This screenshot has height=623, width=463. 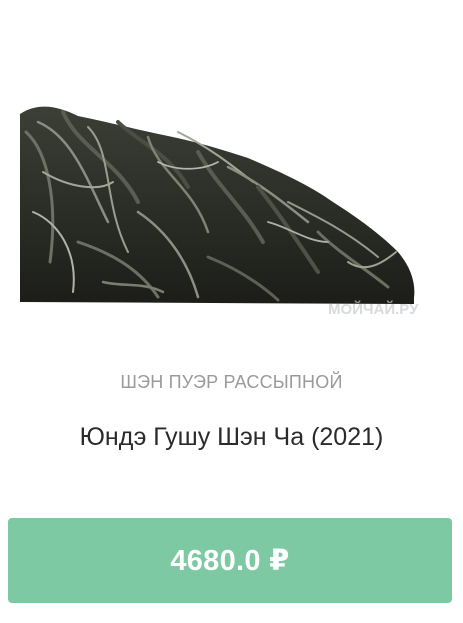 I want to click on price-button: 4680.0 ₽, so click(x=230, y=560).